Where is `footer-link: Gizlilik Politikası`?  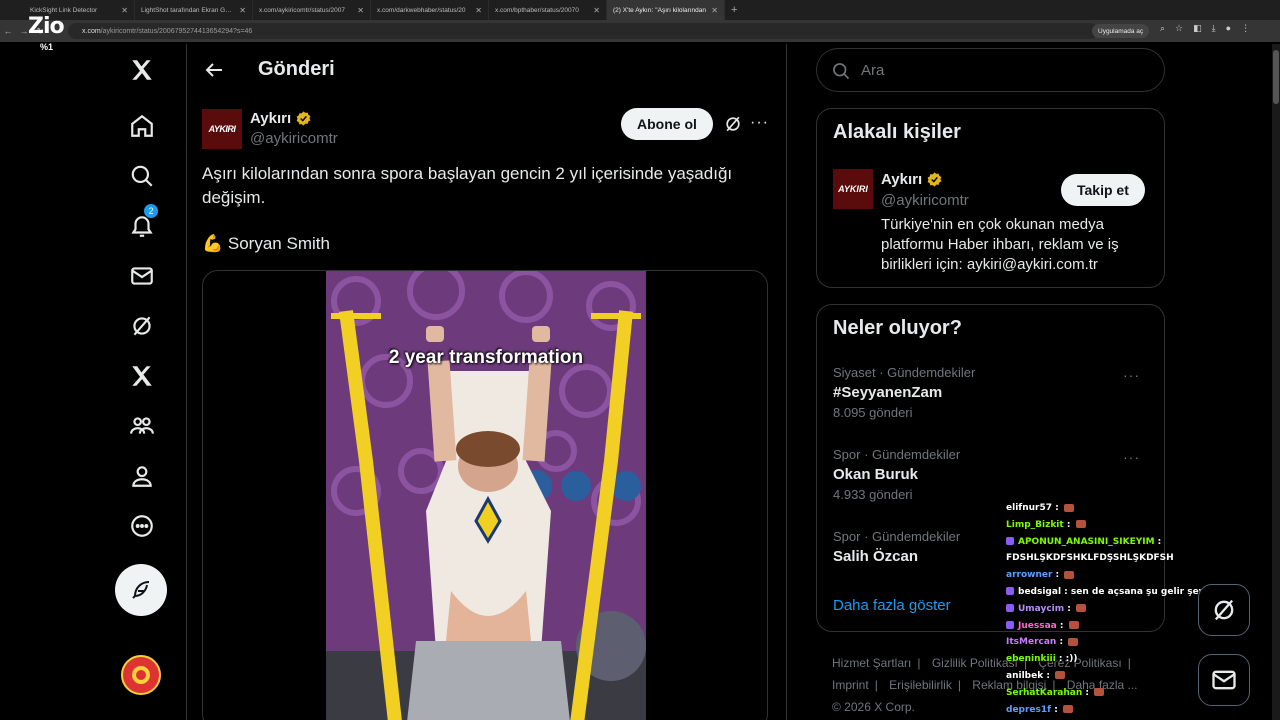 footer-link: Gizlilik Politikası is located at coordinates (975, 663).